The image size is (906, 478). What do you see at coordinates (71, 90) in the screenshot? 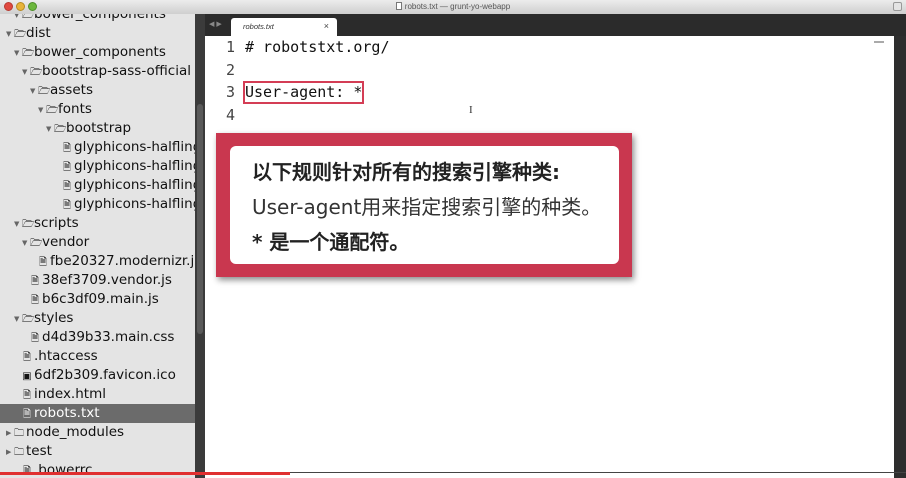
I see `sidebar-item-label: assets` at bounding box center [71, 90].